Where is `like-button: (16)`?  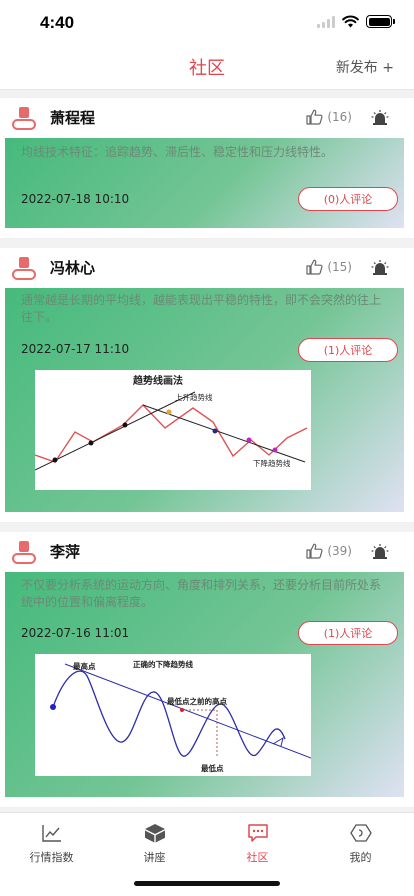 like-button: (16) is located at coordinates (329, 117).